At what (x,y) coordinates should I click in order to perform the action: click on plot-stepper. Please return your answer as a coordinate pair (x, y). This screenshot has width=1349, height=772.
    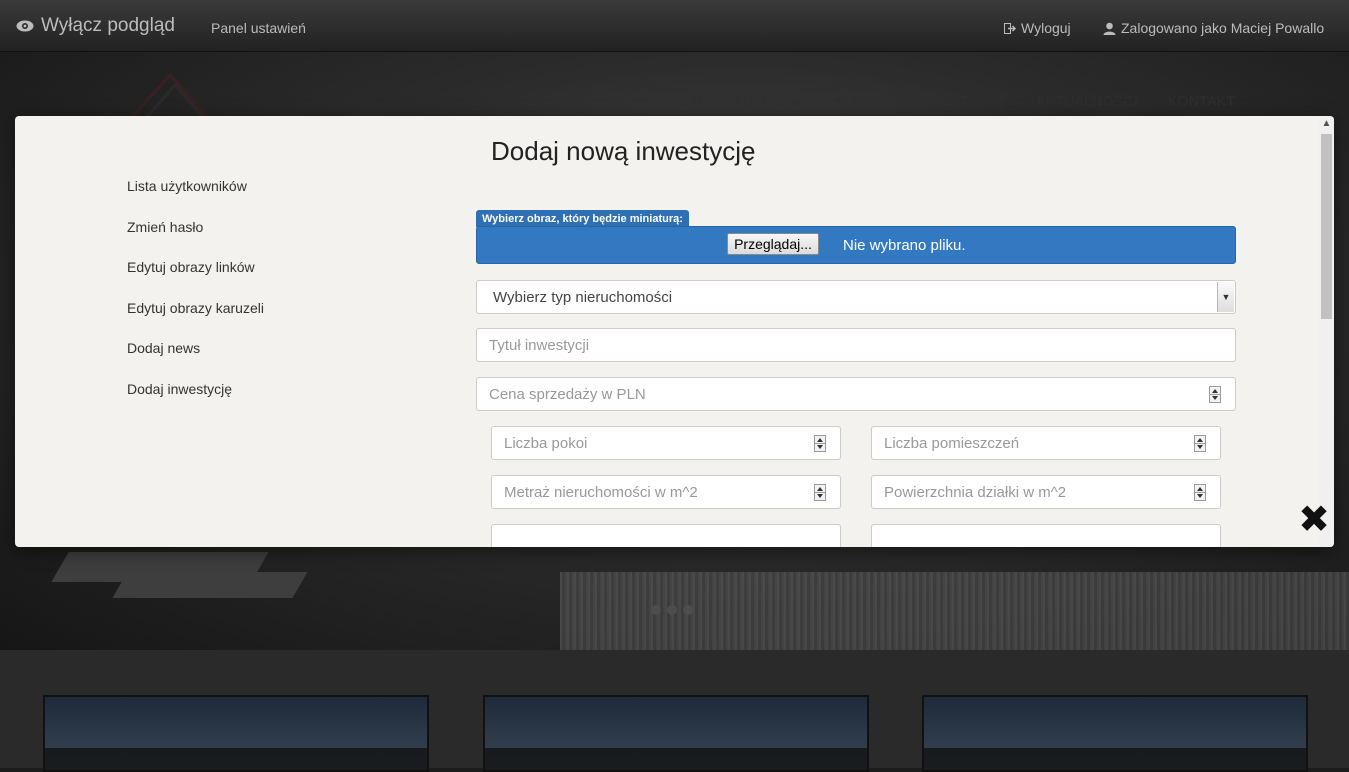
    Looking at the image, I should click on (1200, 492).